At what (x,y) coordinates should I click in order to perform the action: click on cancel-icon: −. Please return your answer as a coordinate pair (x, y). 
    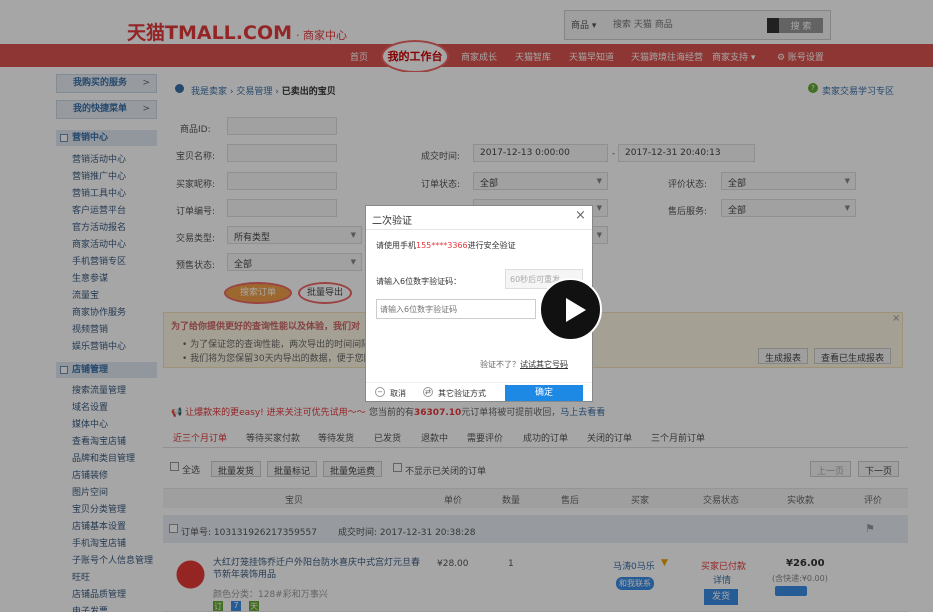
    Looking at the image, I should click on (380, 392).